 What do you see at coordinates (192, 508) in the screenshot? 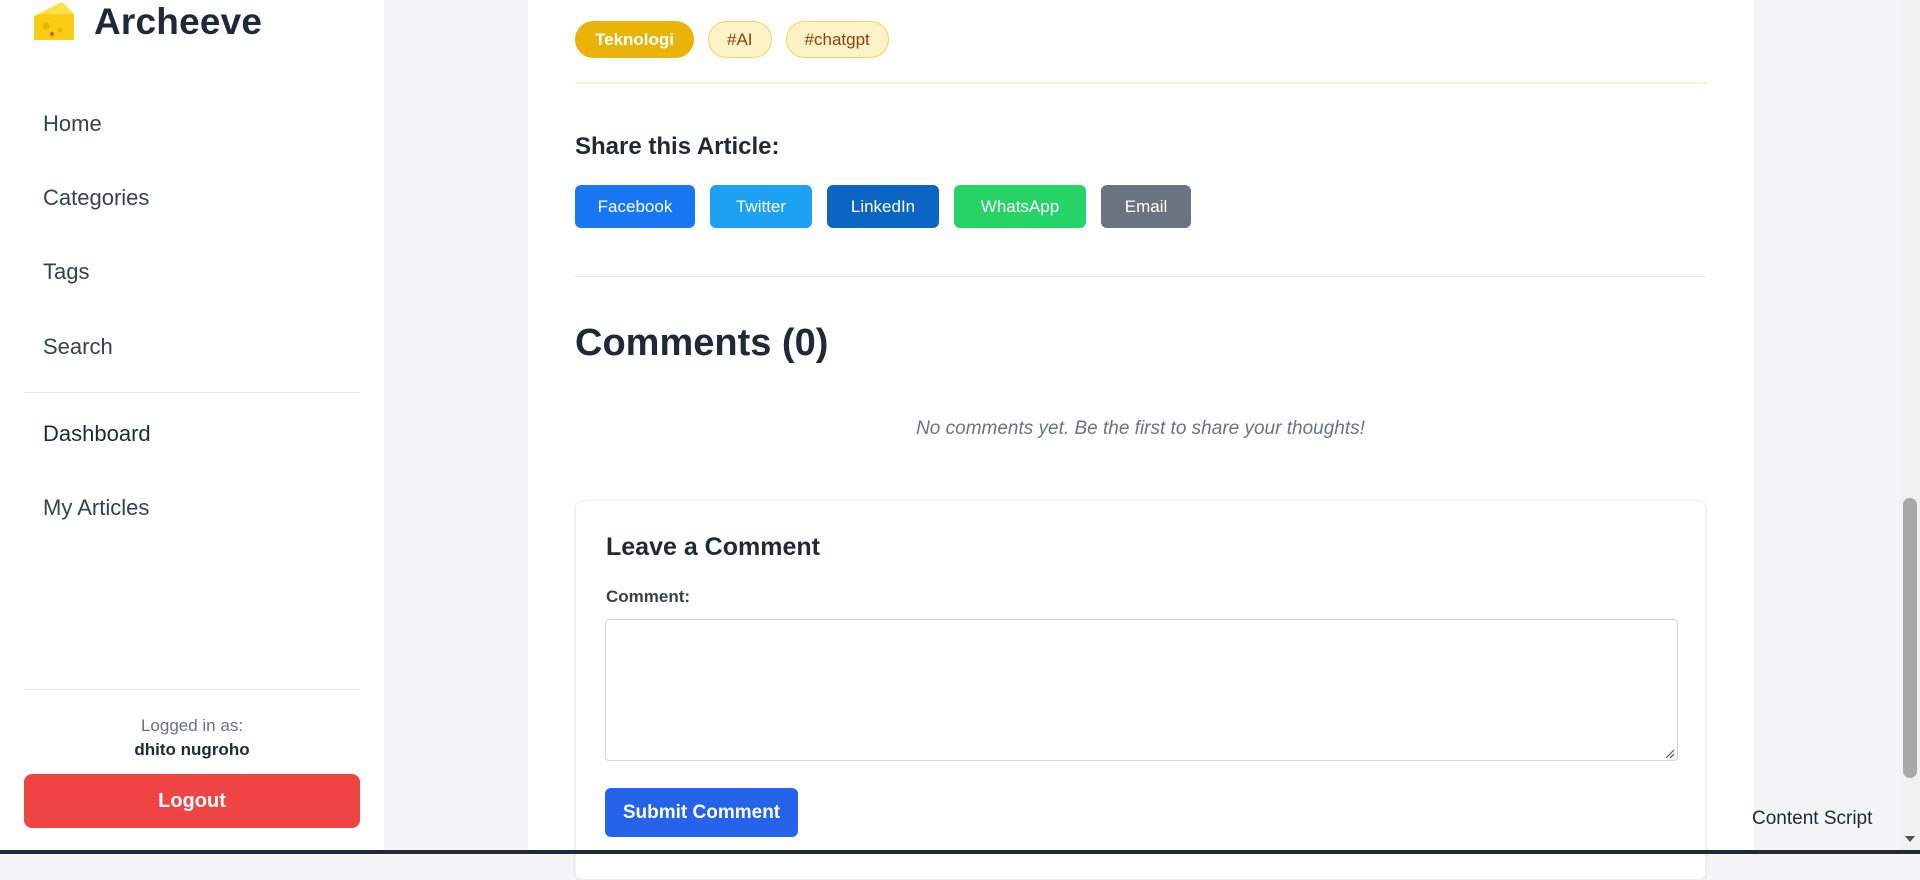
I see `sidebar-item-my-articles: My Articles` at bounding box center [192, 508].